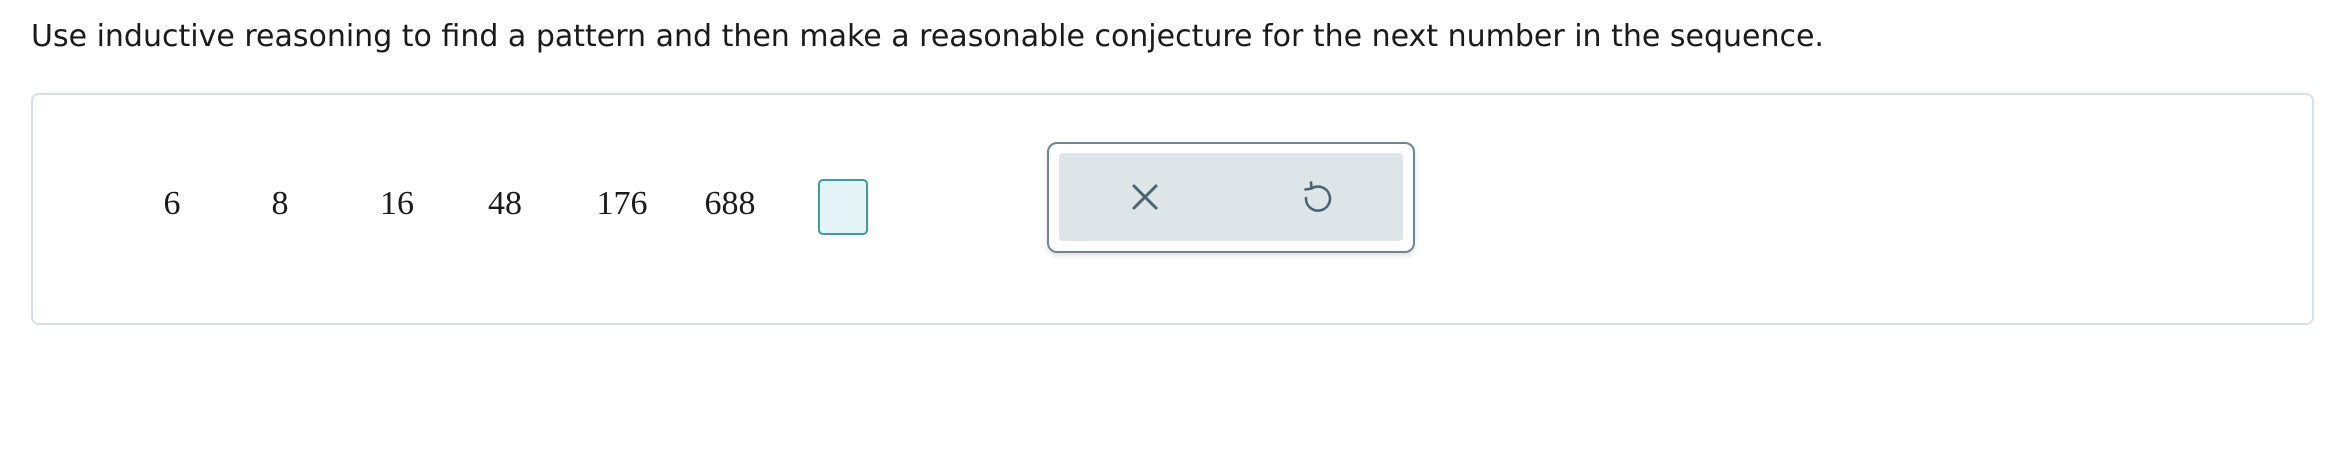 The width and height of the screenshot is (2344, 450). I want to click on sequence-term-6: 688, so click(730, 203).